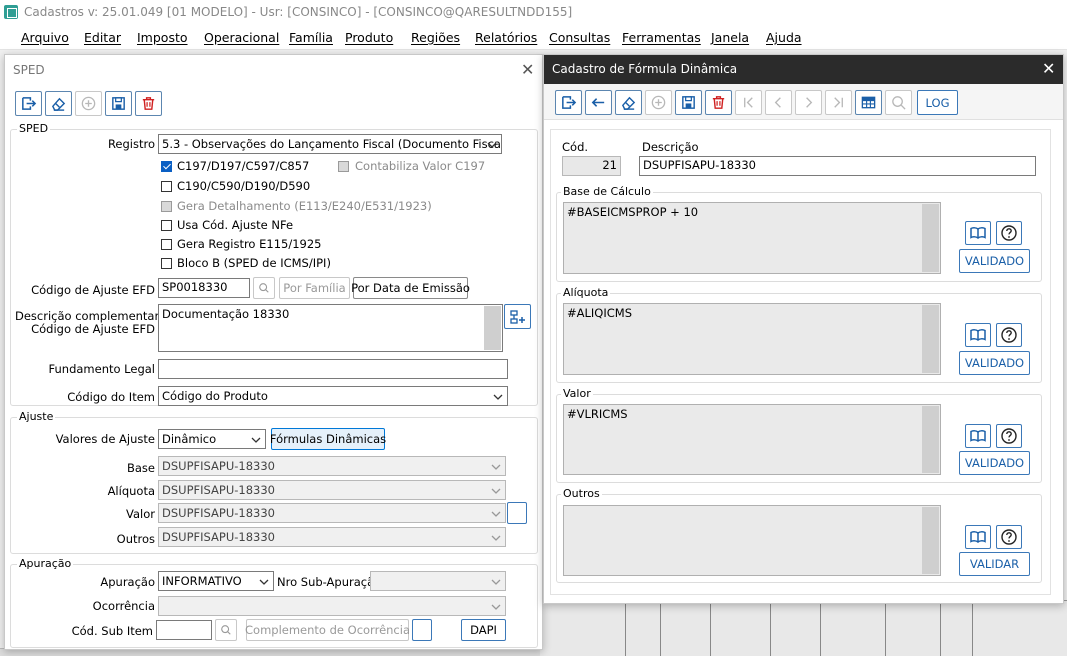 The image size is (1067, 656). I want to click on app-icon, so click(11, 12).